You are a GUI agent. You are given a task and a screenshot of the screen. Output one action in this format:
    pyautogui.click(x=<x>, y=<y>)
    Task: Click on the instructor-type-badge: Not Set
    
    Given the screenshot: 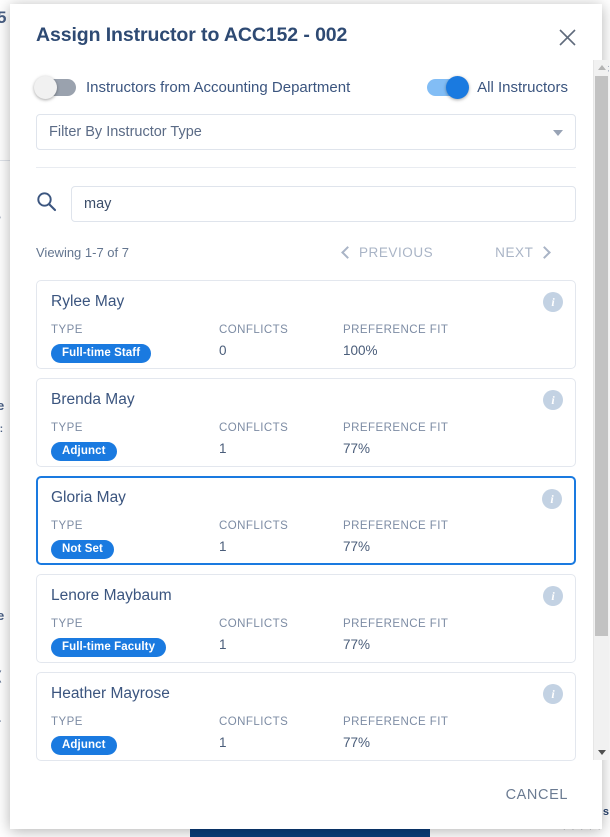 What is the action you would take?
    pyautogui.click(x=82, y=549)
    